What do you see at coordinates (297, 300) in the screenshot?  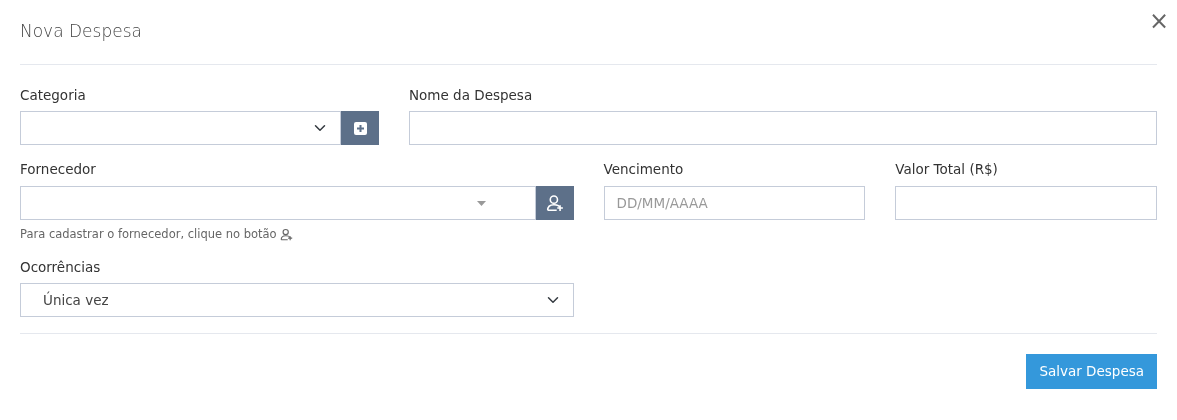 I see `occurrence-select: Única vez` at bounding box center [297, 300].